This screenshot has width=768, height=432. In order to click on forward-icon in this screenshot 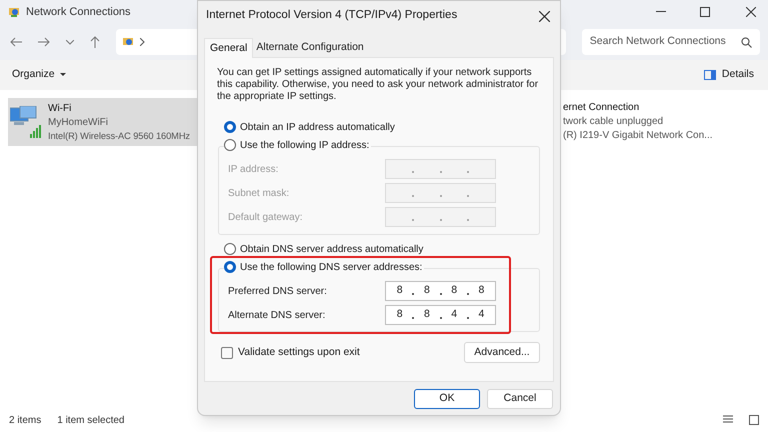, I will do `click(44, 42)`.